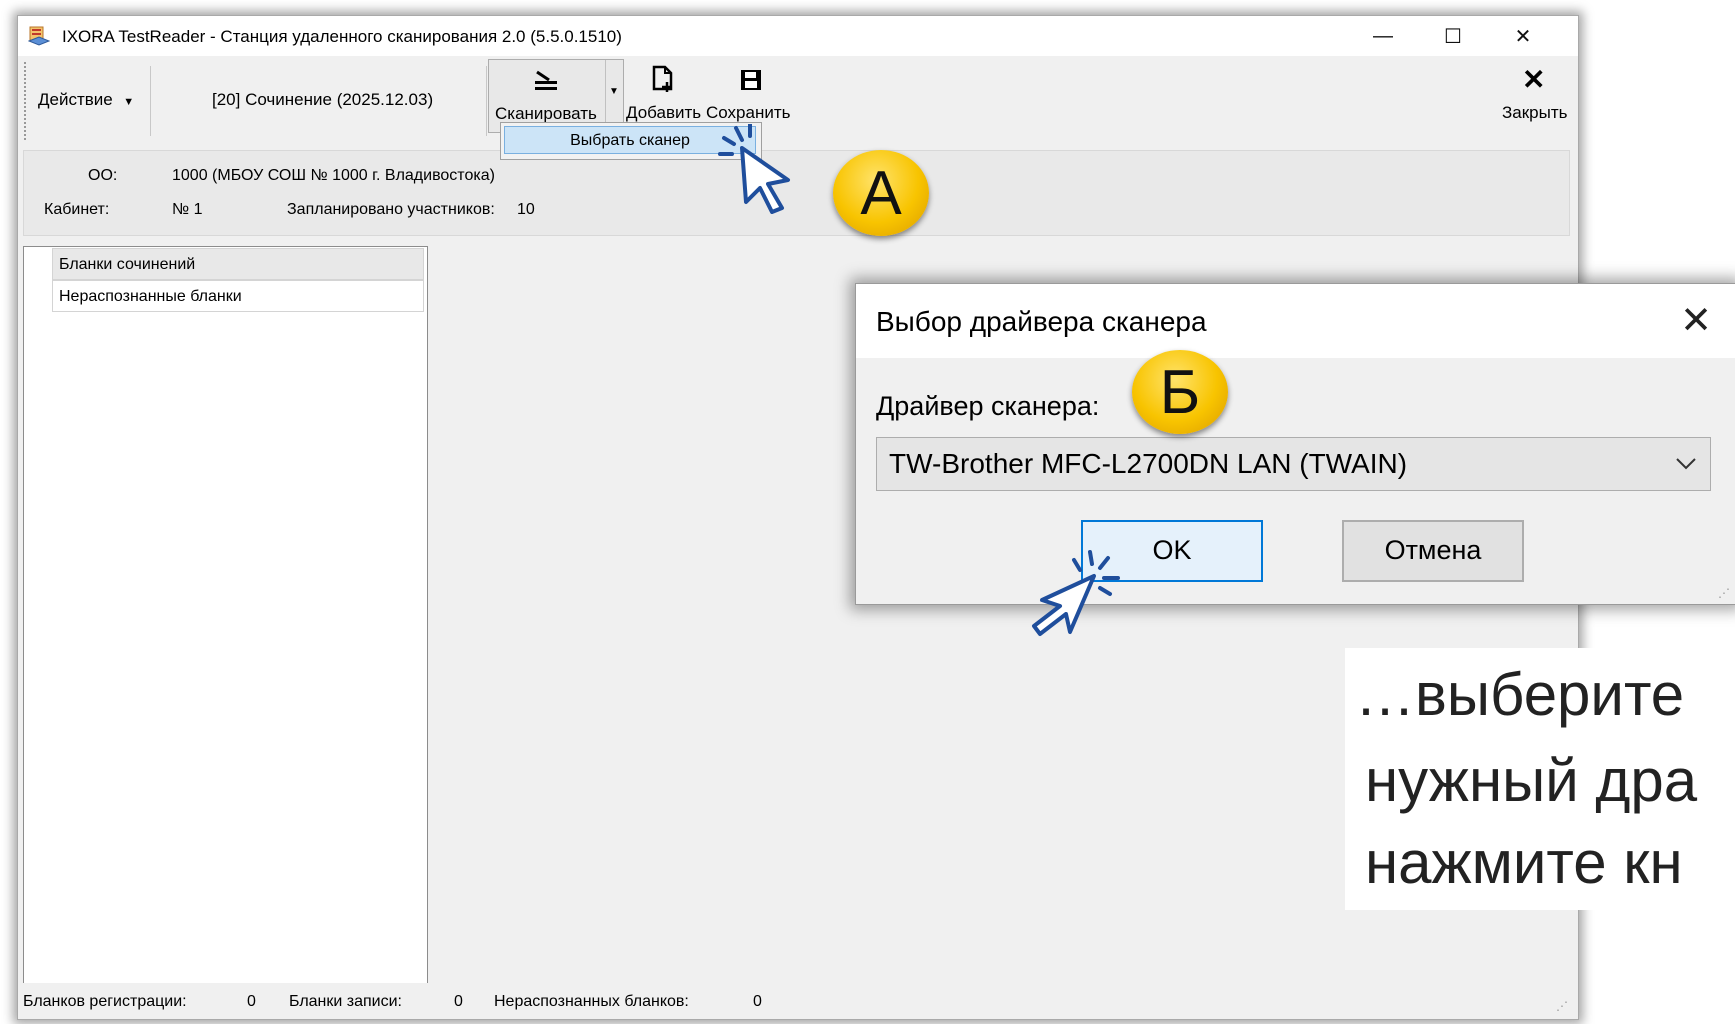  Describe the element at coordinates (1531, 780) in the screenshot. I see `instruction-line: нужный дра` at that location.